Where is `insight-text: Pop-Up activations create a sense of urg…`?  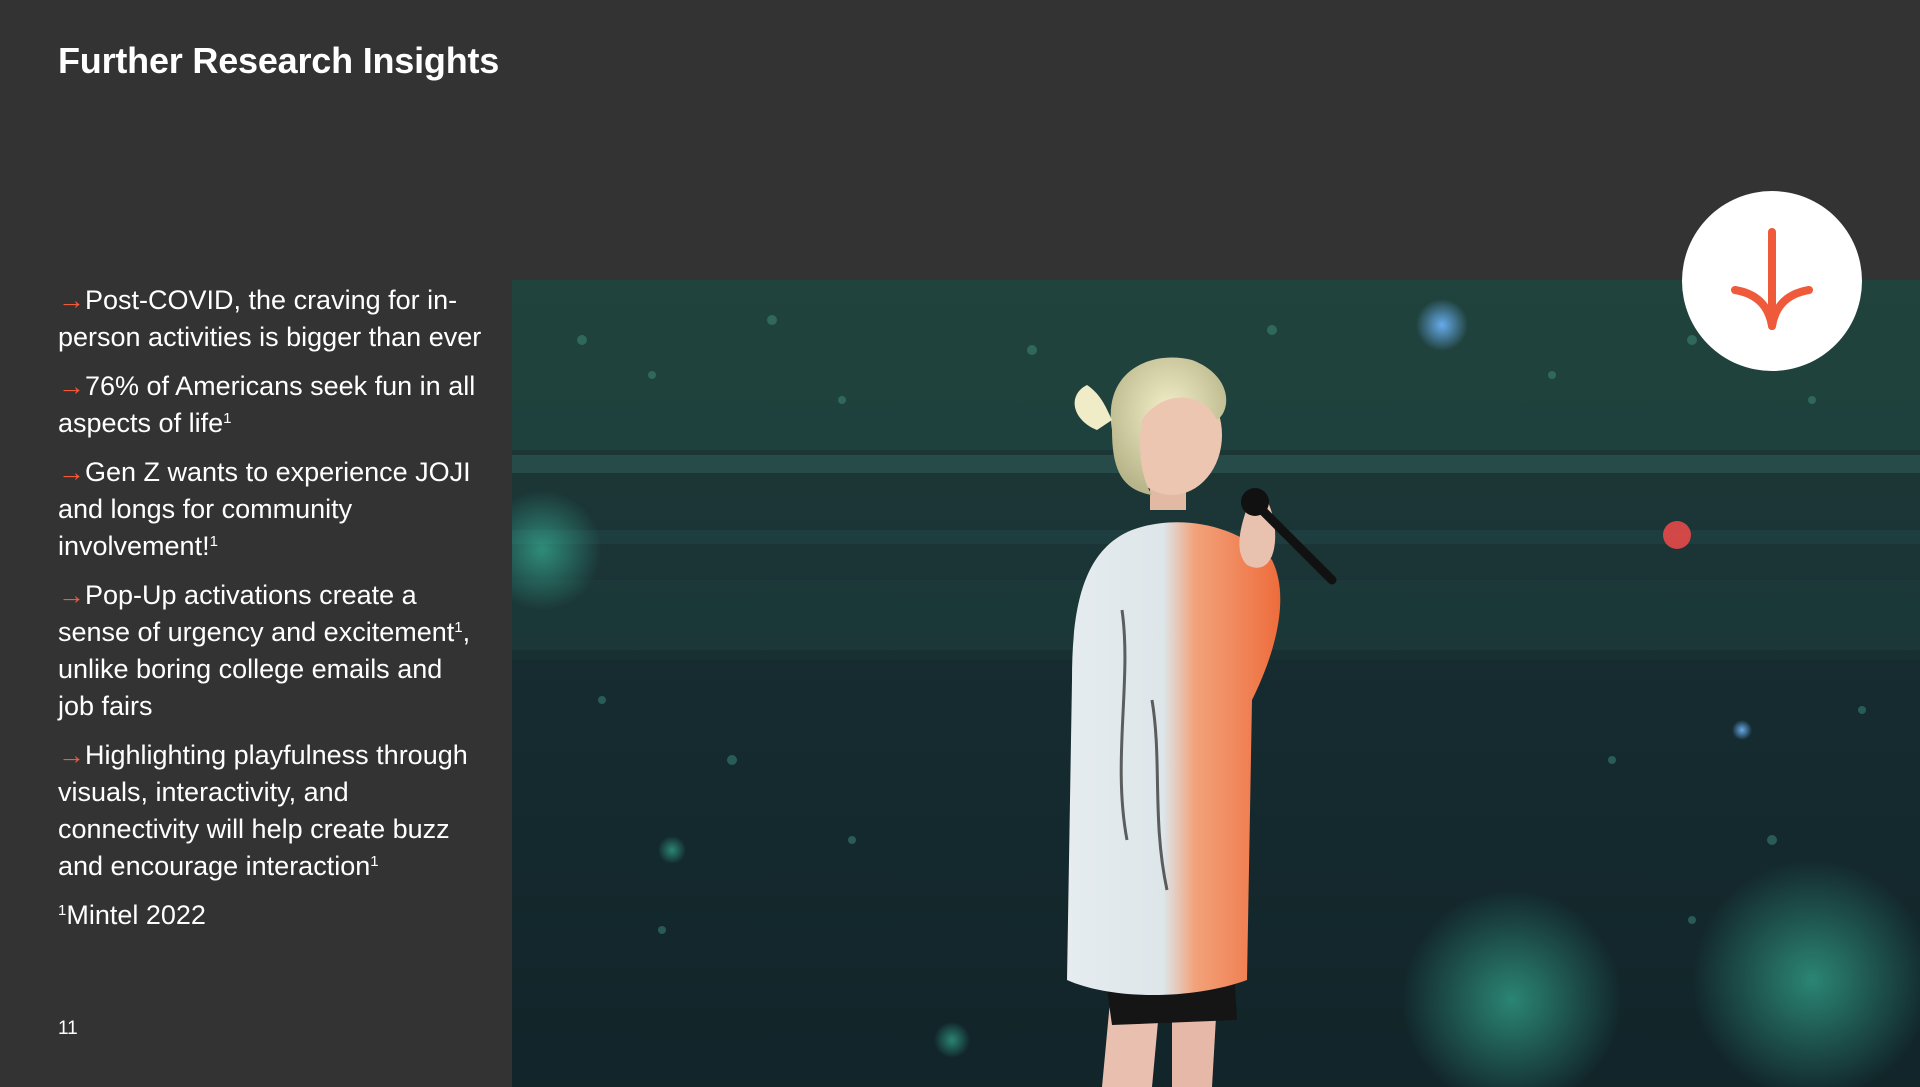
insight-text: Pop-Up activations create a sense of urg… is located at coordinates (256, 613).